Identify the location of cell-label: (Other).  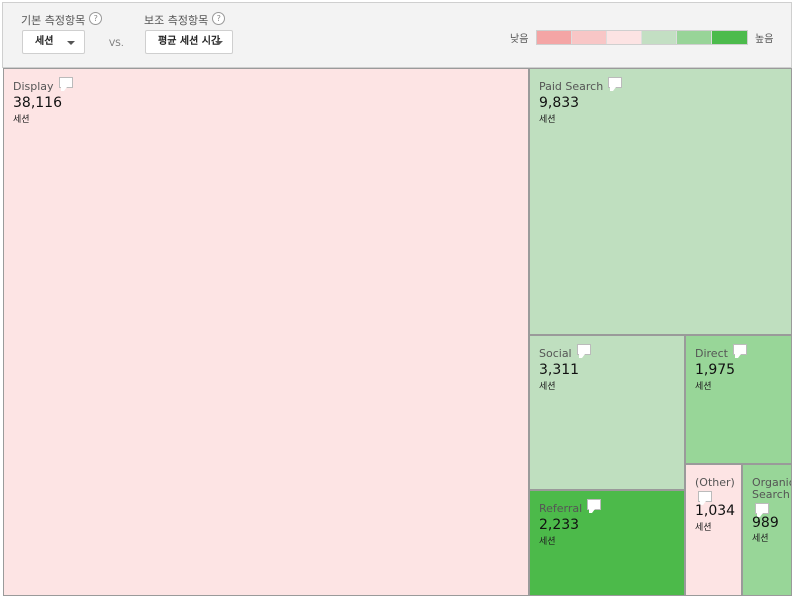
(715, 482).